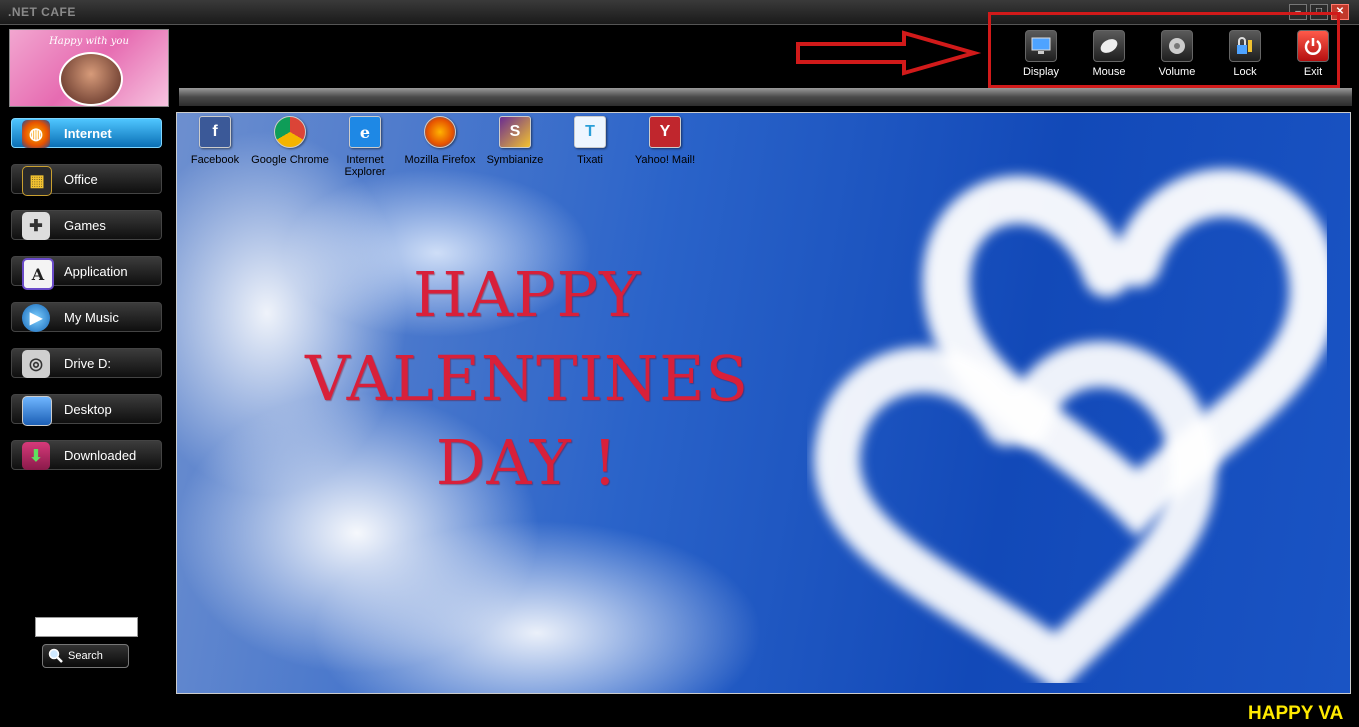  Describe the element at coordinates (1313, 72) in the screenshot. I see `exit-label: Exit` at that location.